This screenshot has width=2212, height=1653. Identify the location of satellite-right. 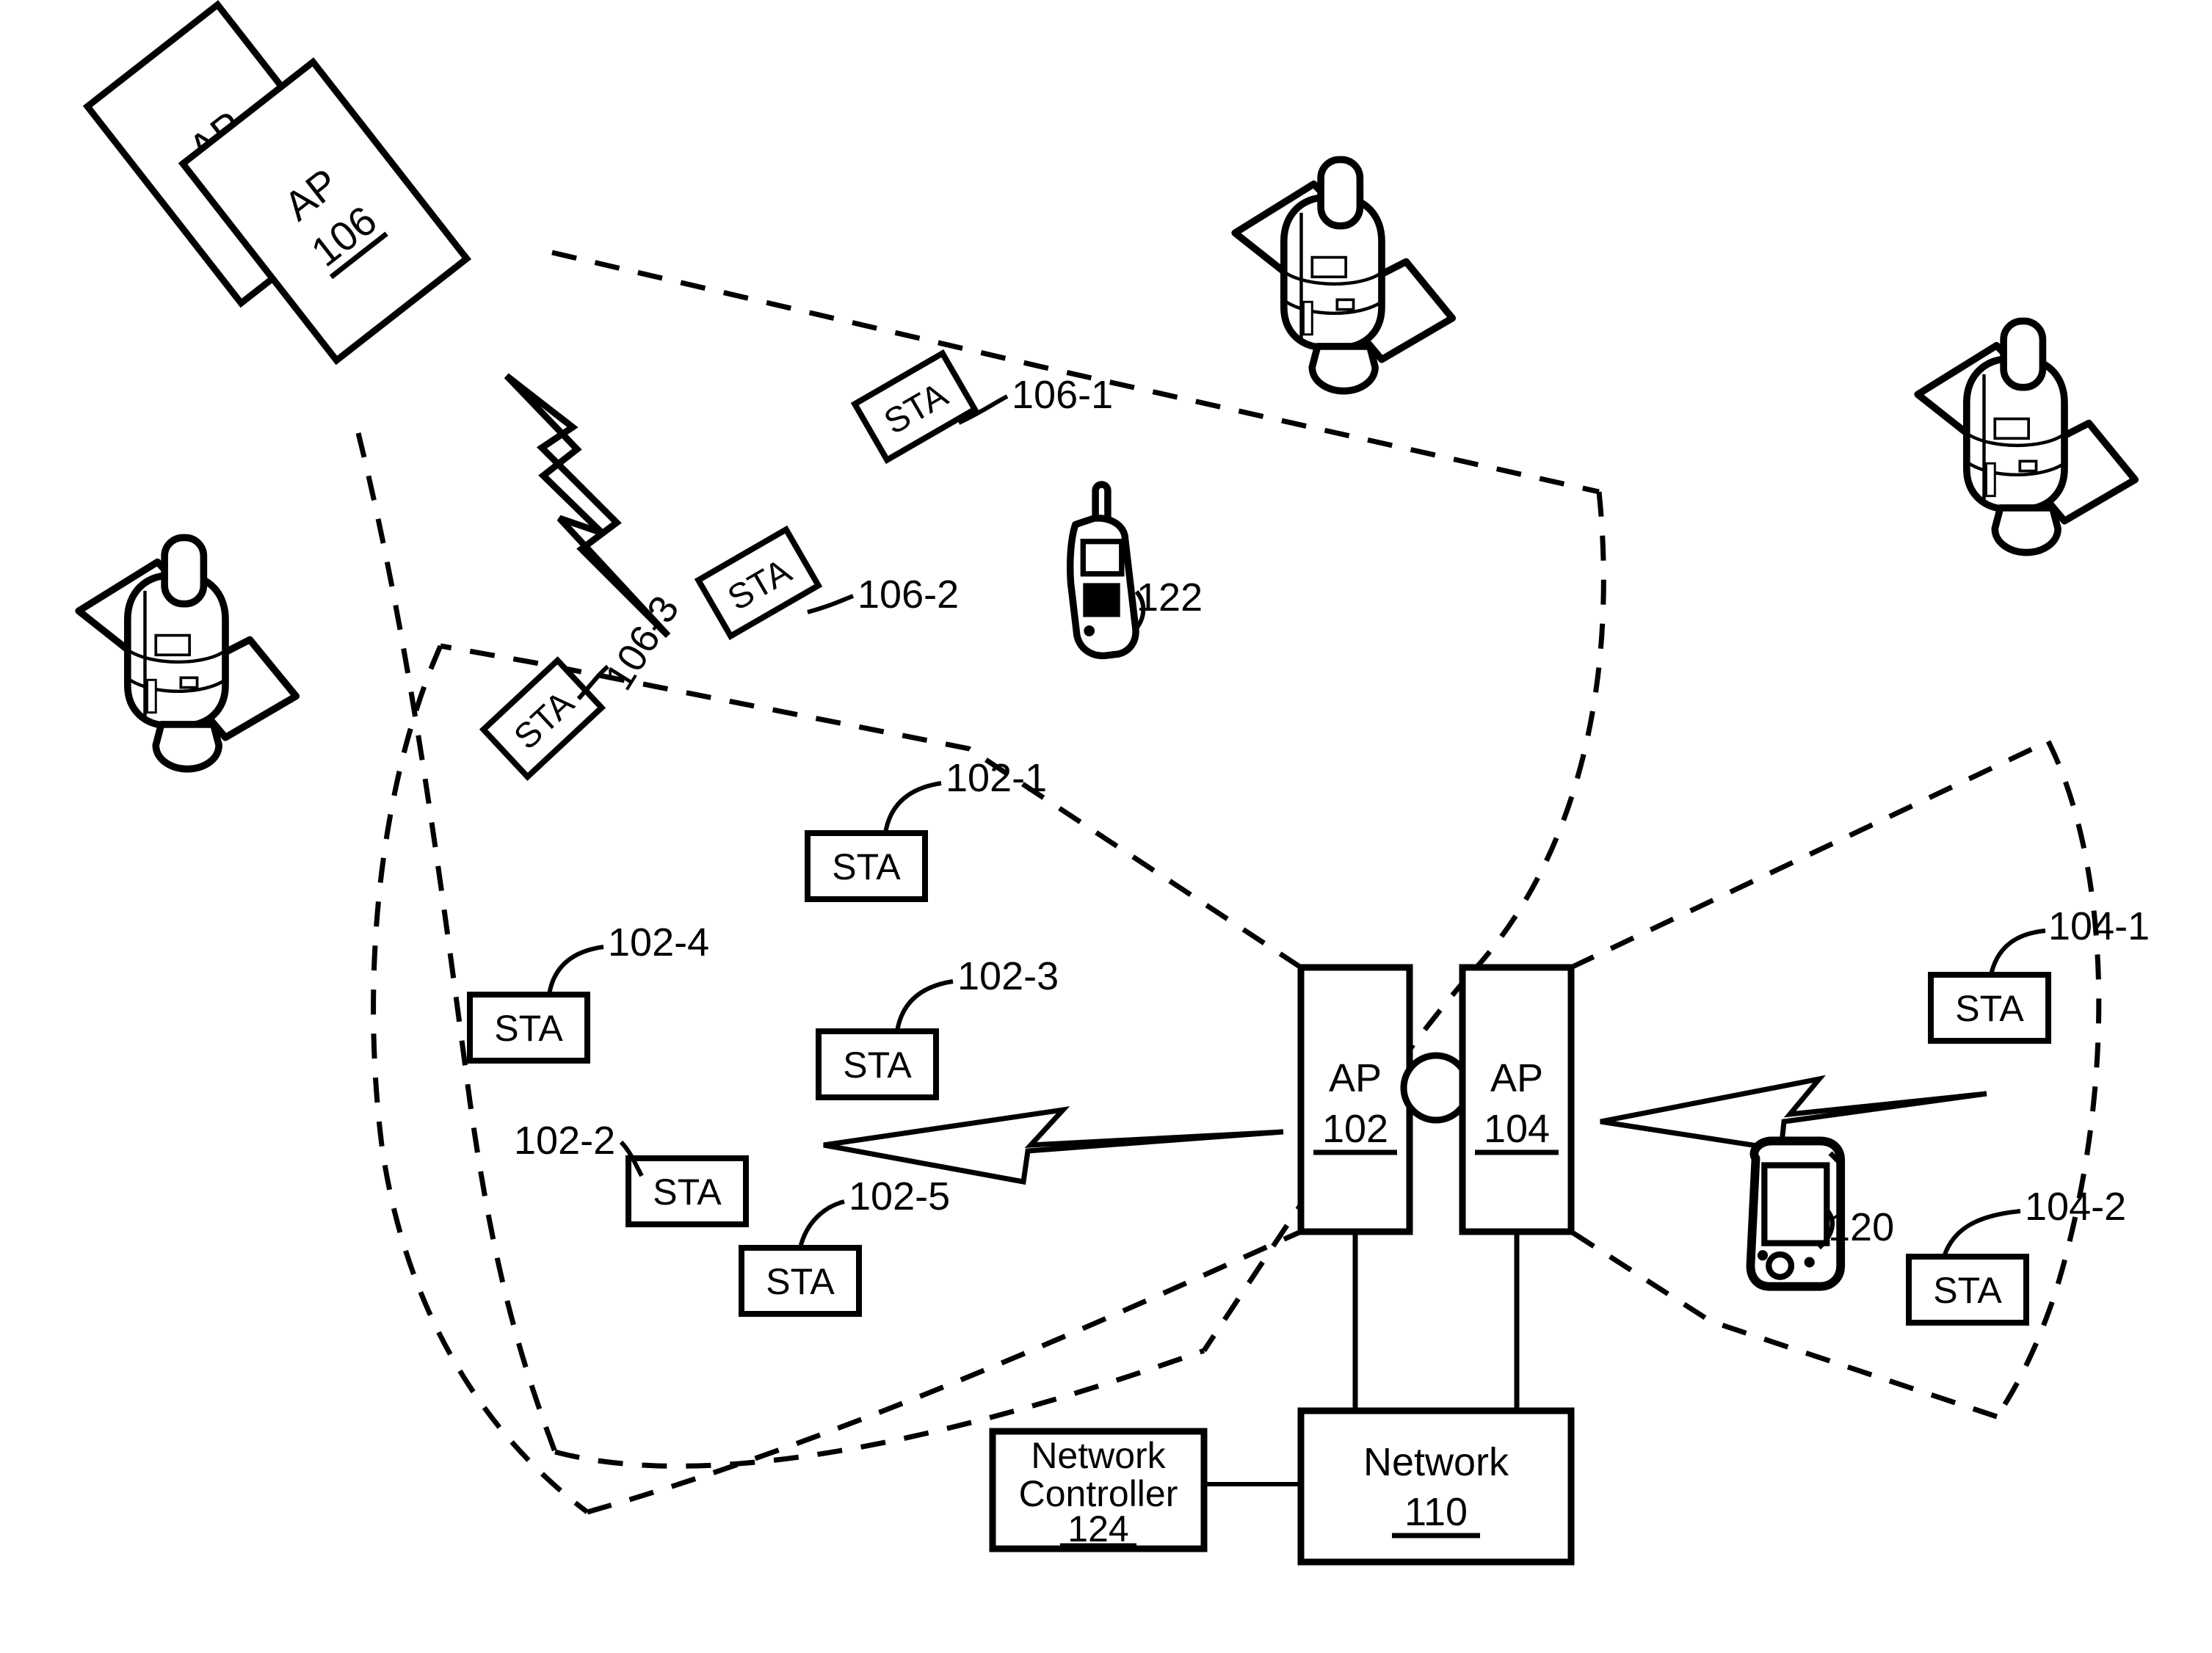
(2026, 436).